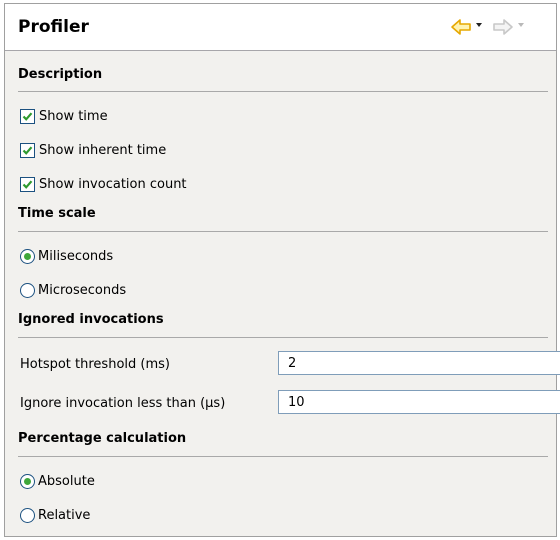 This screenshot has height=540, width=560. I want to click on microseconds-label: Microseconds, so click(82, 290).